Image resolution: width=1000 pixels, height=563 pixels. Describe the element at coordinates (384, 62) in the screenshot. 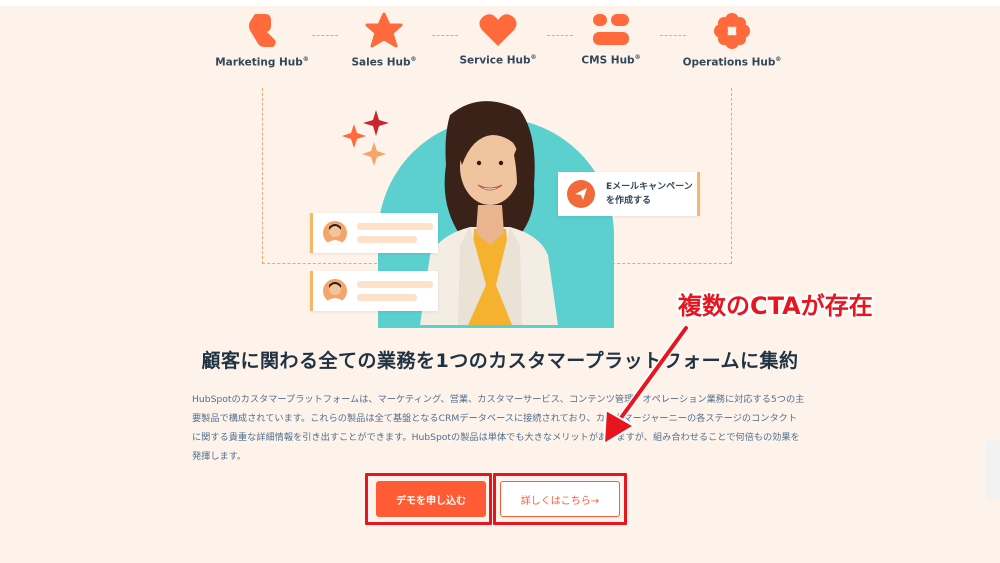

I see `hub-label-sales: Sales Hub®` at that location.